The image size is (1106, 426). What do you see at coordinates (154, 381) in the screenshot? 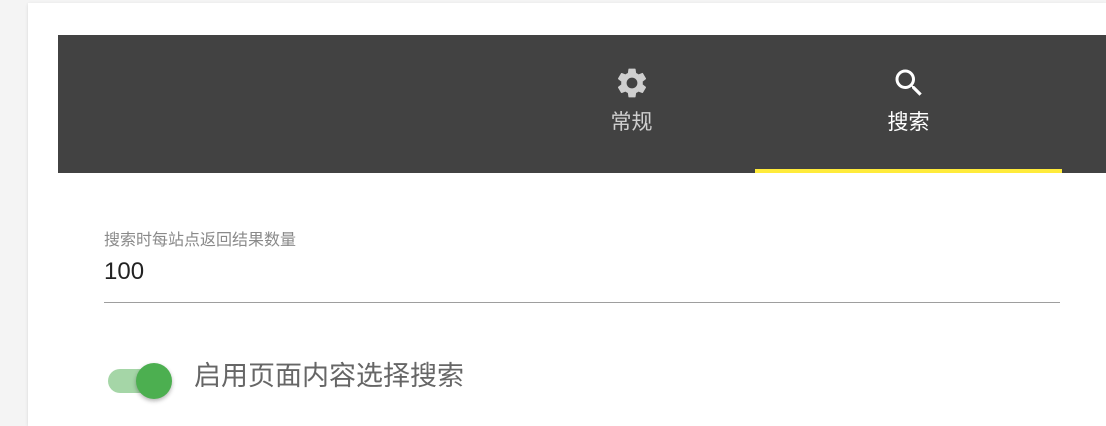
I see `toggle-thumb` at bounding box center [154, 381].